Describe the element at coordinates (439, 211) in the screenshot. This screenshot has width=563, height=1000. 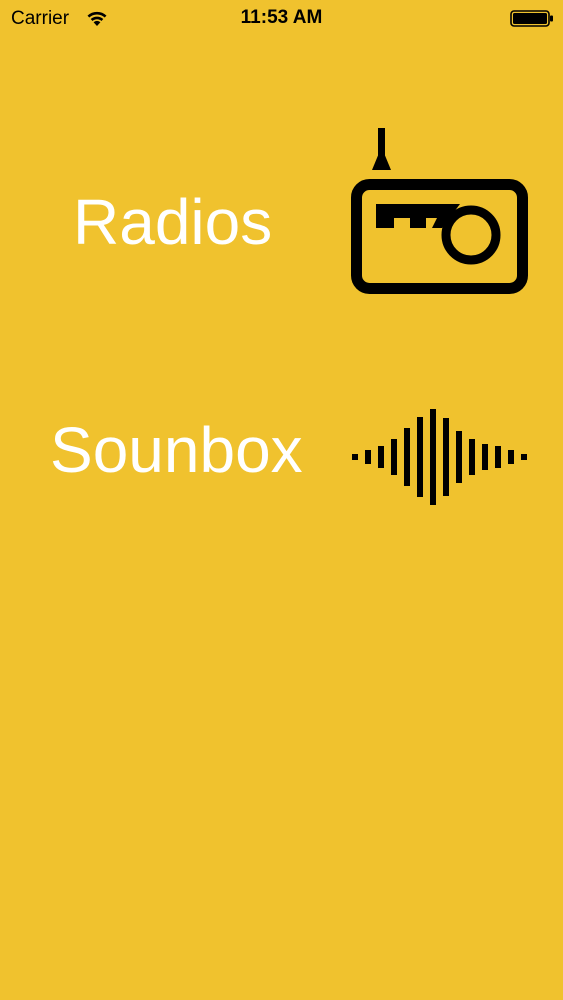
I see `radio-icon` at that location.